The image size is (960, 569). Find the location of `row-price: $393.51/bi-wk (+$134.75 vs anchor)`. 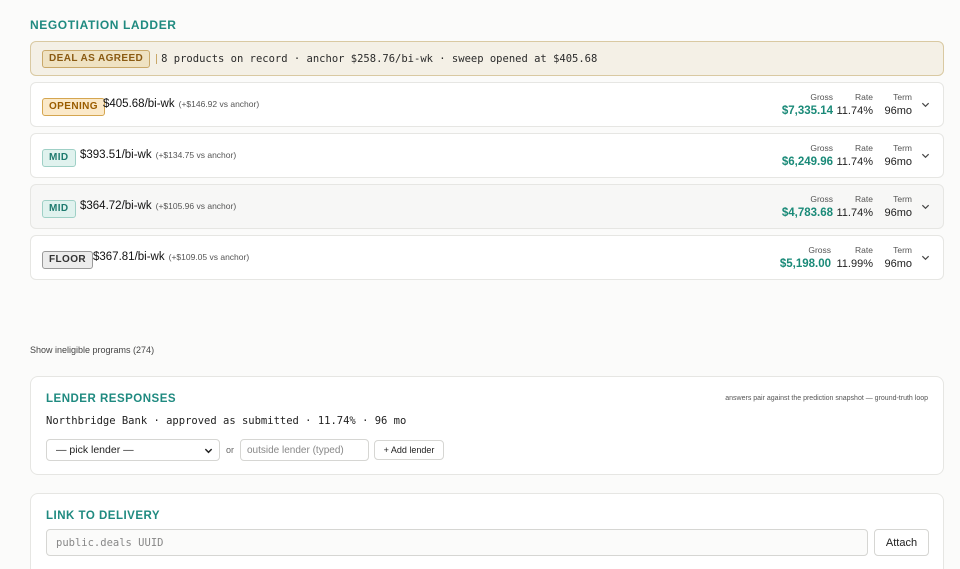

row-price: $393.51/bi-wk (+$134.75 vs anchor) is located at coordinates (158, 155).